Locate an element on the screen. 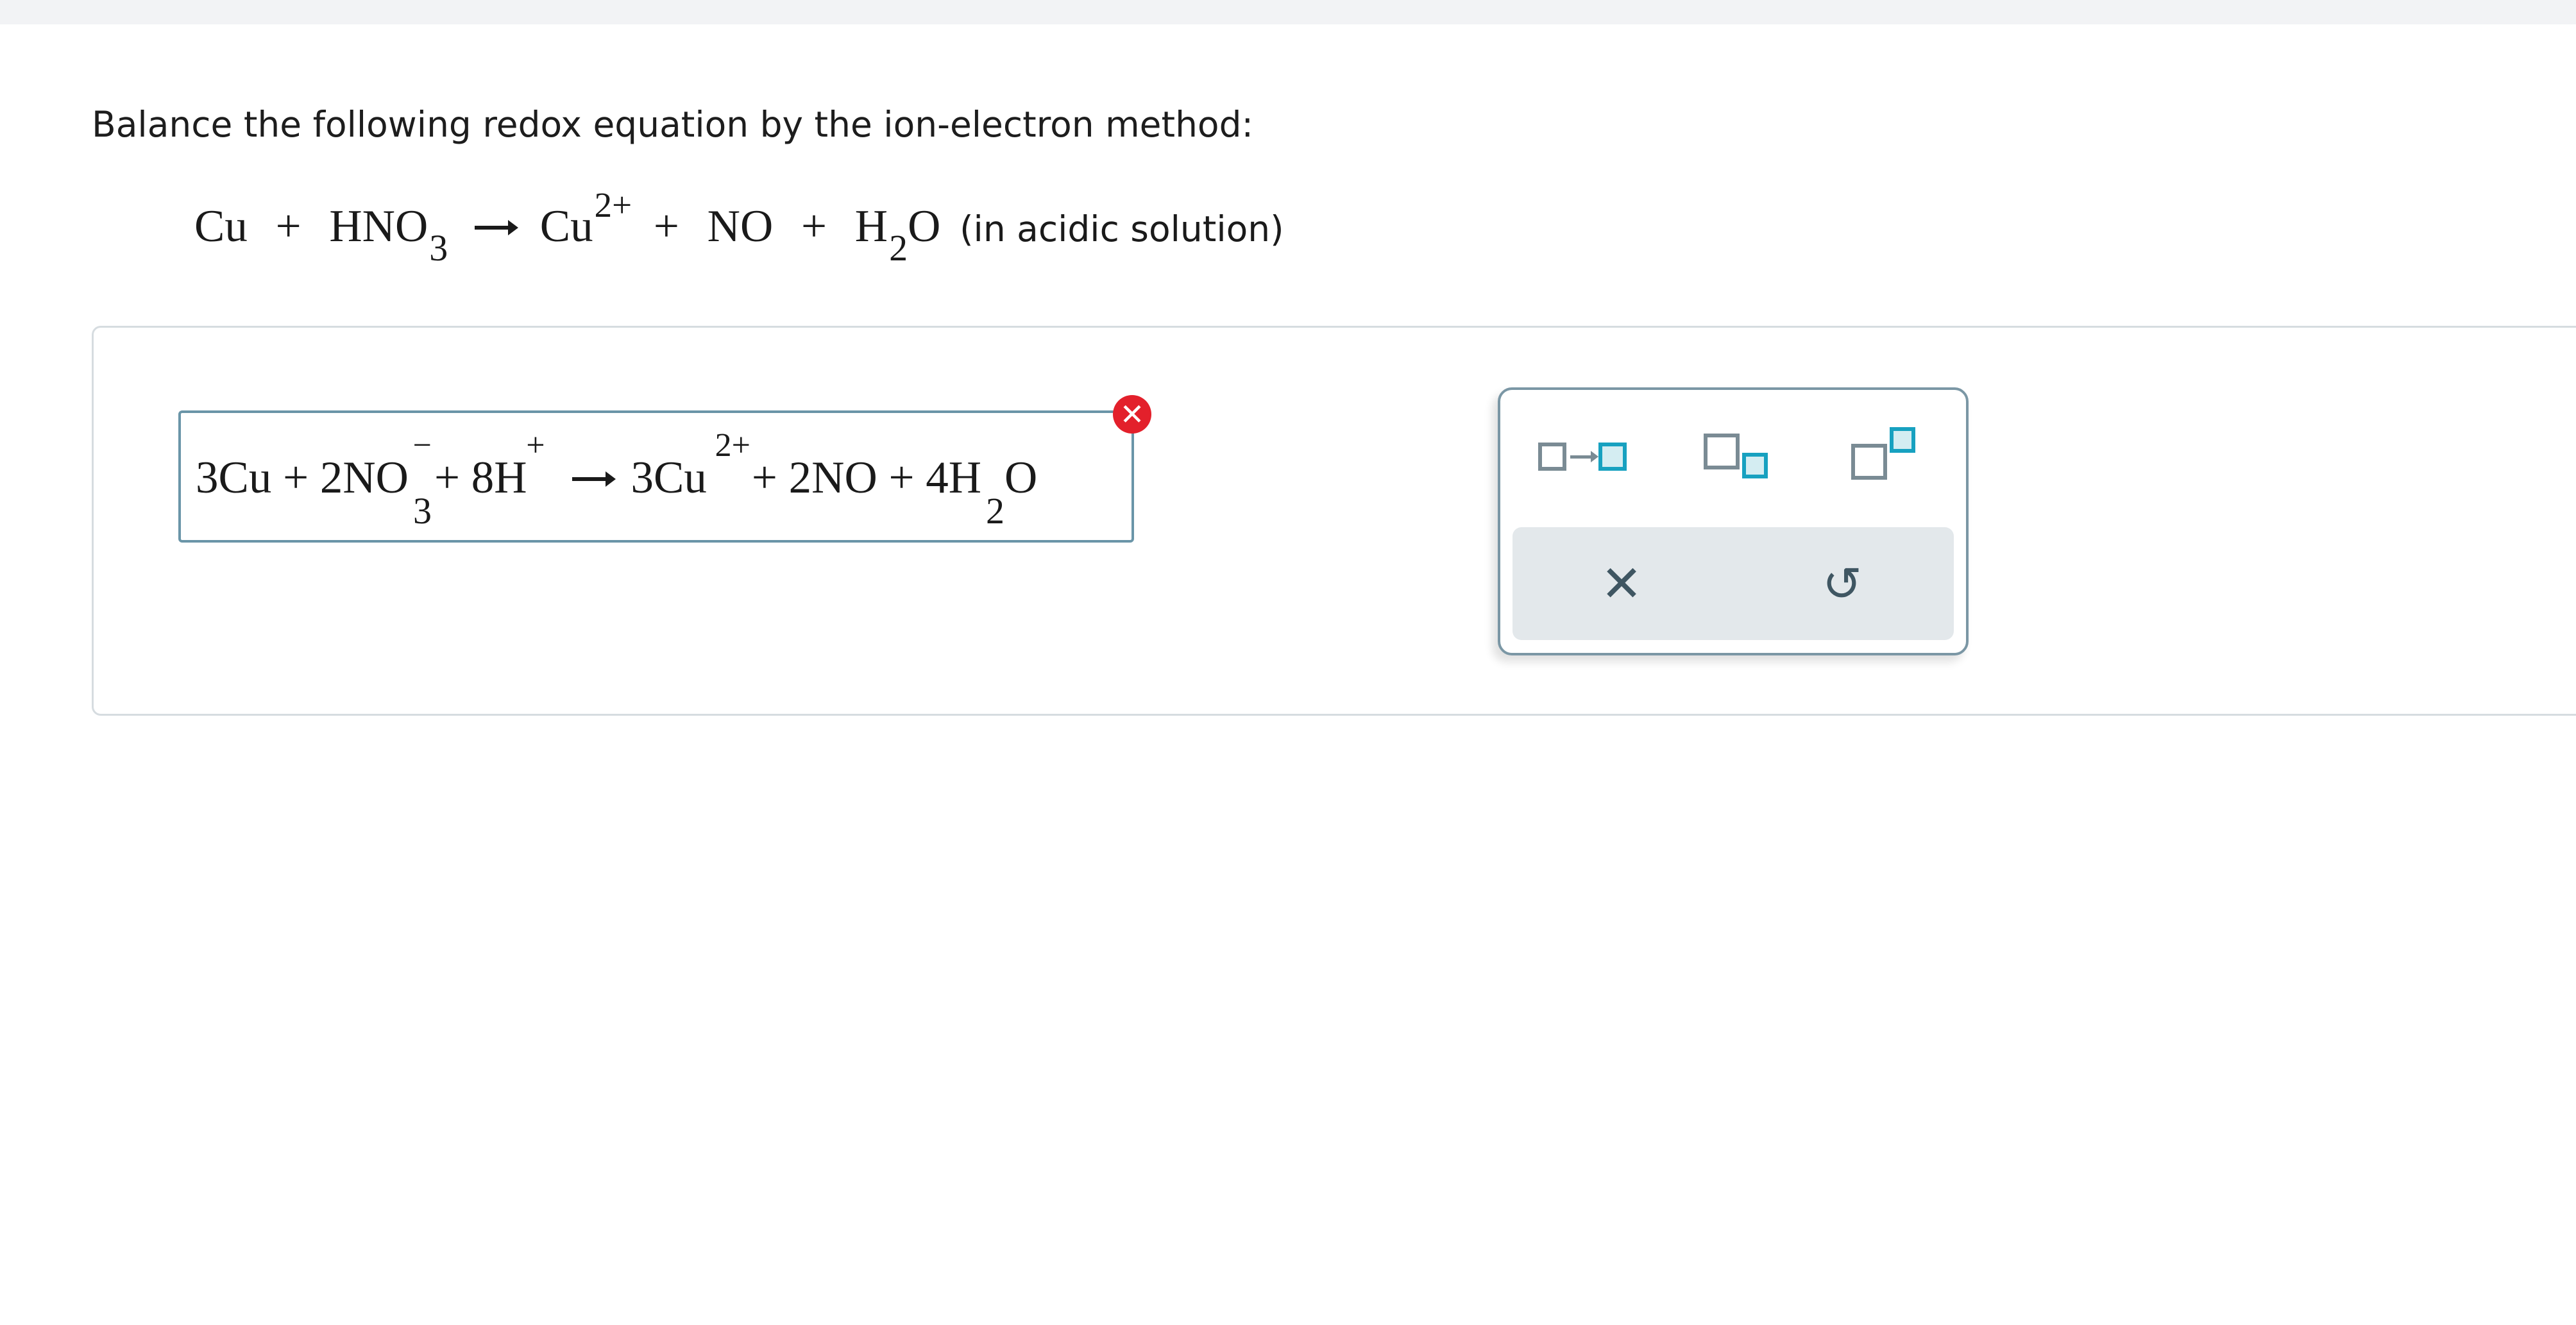  clear-icon: ✕ is located at coordinates (1621, 584).